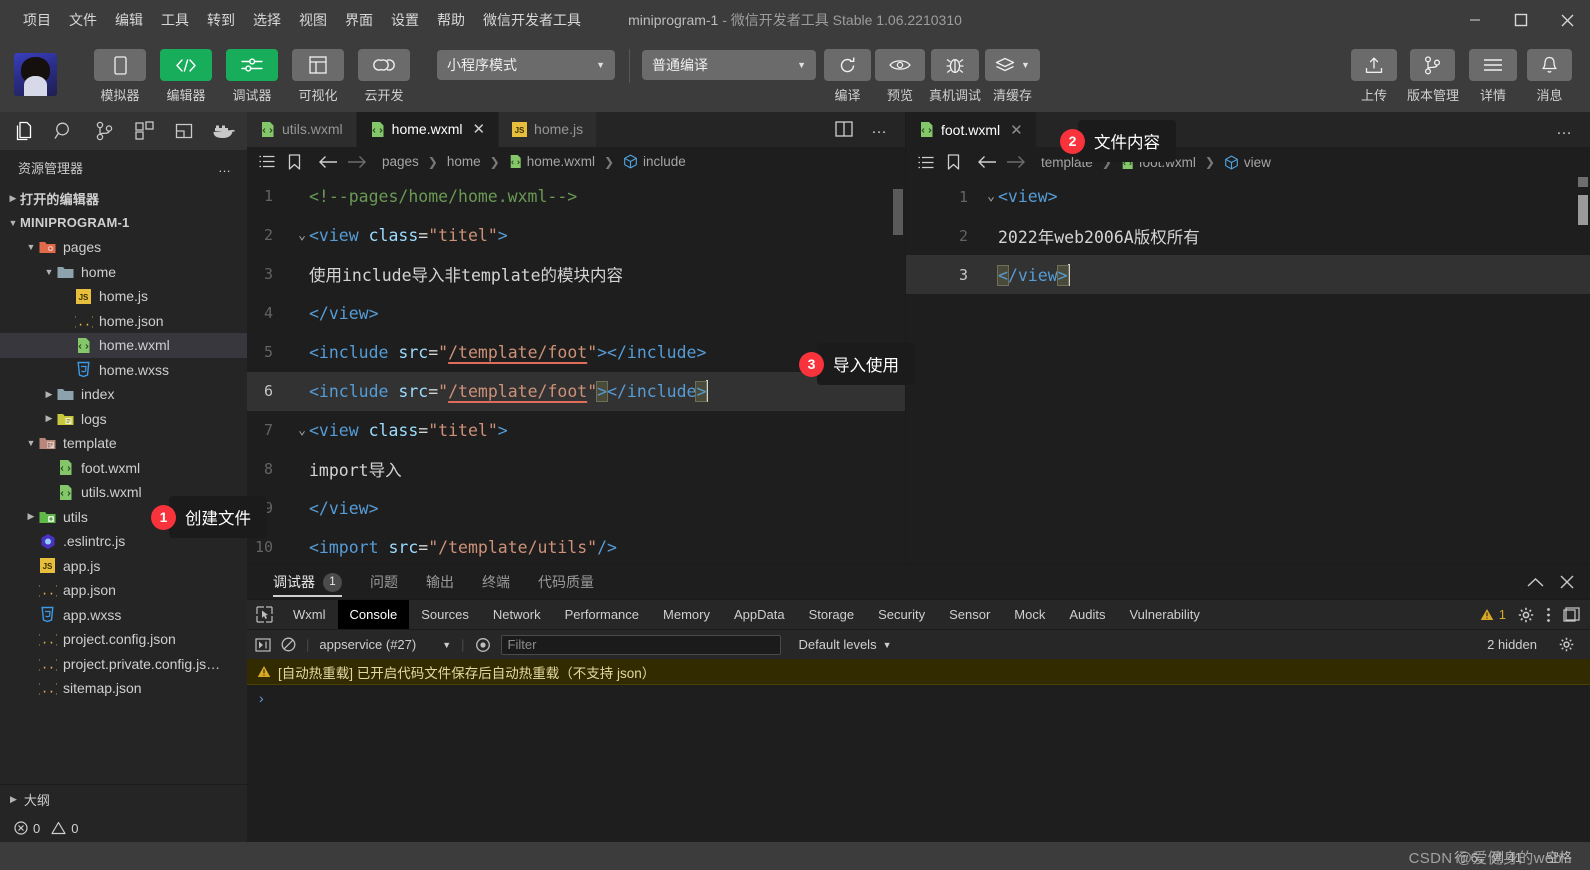 The height and width of the screenshot is (870, 1590). I want to click on menu-item-0: 项目, so click(37, 20).